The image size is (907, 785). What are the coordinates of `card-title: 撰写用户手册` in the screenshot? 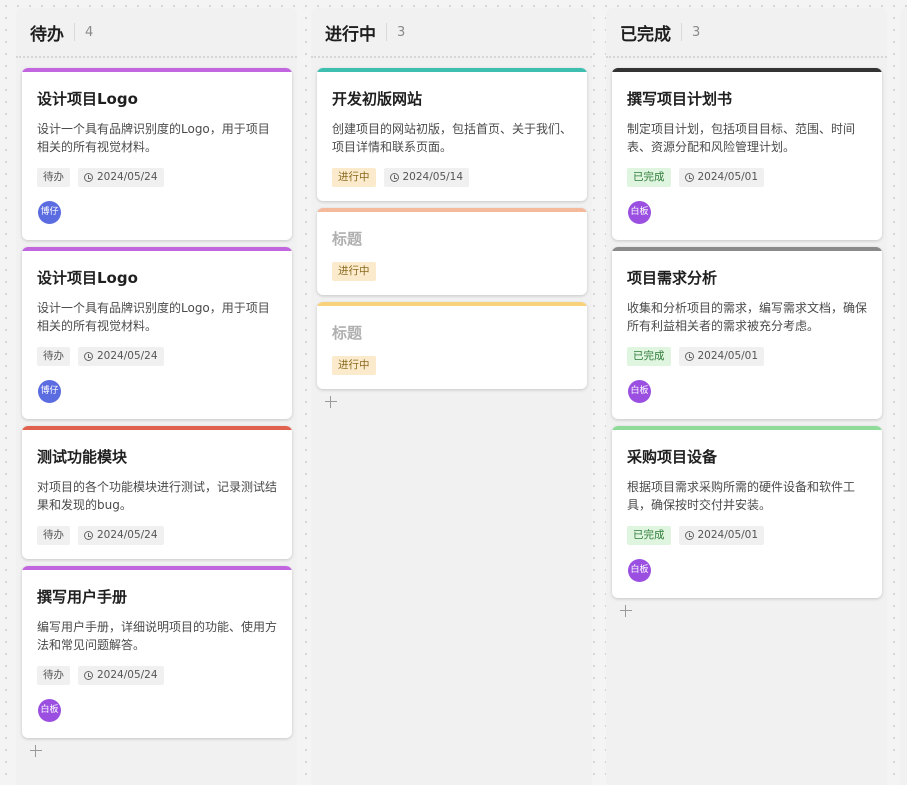 It's located at (82, 597).